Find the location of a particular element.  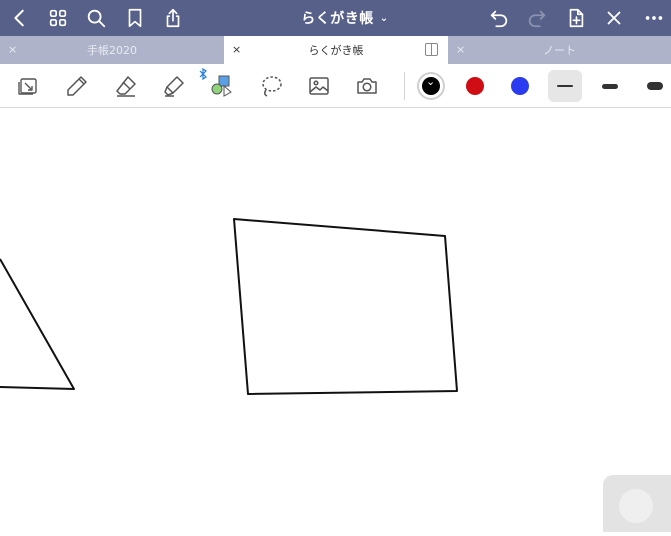

lasso-icon is located at coordinates (271, 86).